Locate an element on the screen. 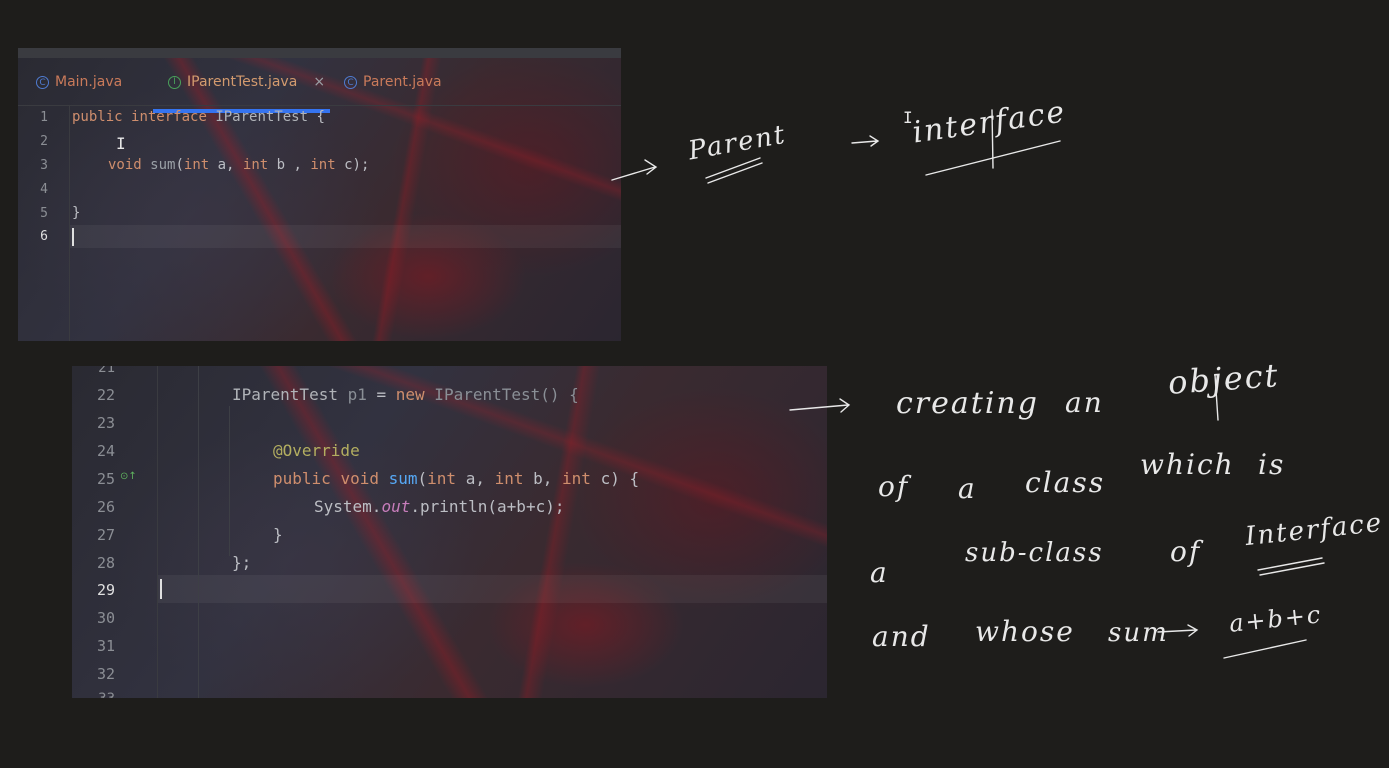 This screenshot has width=1389, height=768. line-number: 4 is located at coordinates (44, 189).